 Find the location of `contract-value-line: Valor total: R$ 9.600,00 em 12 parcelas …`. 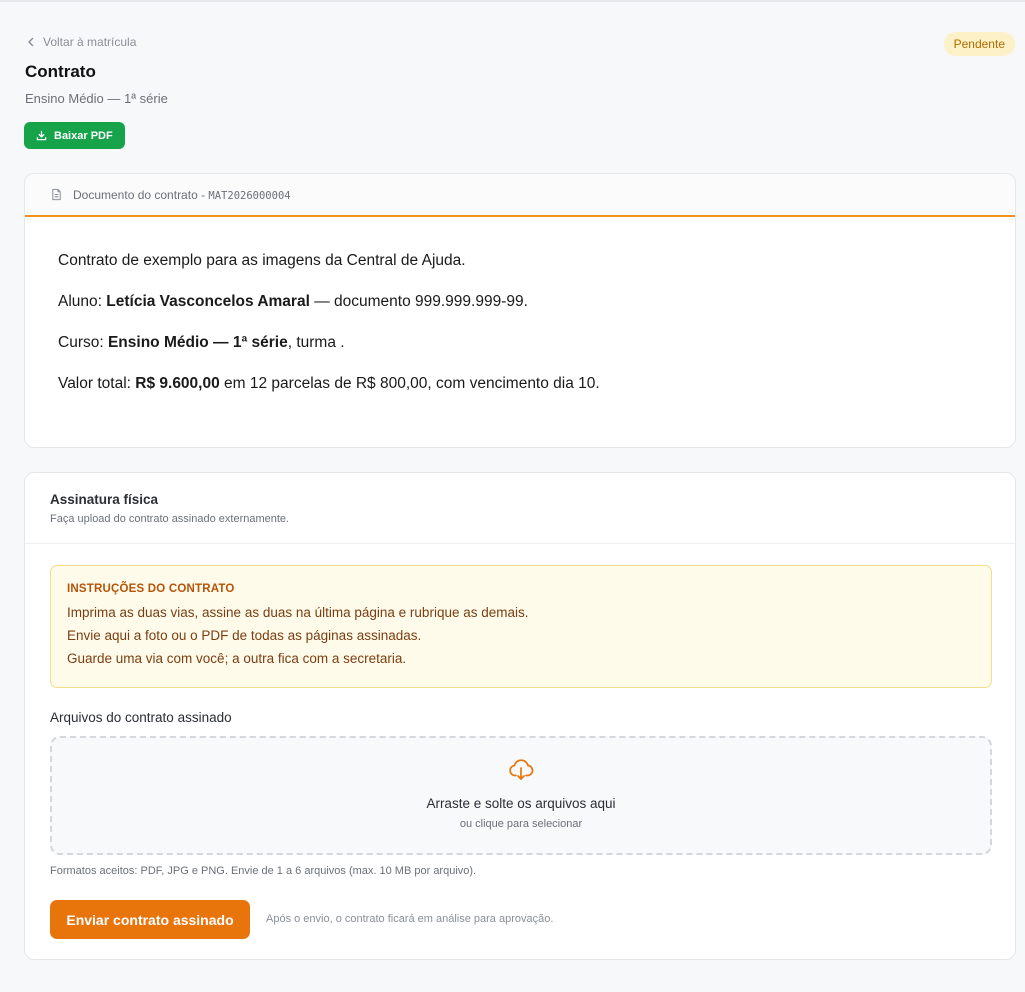

contract-value-line: Valor total: R$ 9.600,00 em 12 parcelas … is located at coordinates (329, 383).